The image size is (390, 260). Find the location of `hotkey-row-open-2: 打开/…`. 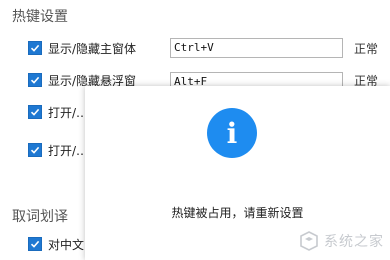

hotkey-row-open-2: 打开/… is located at coordinates (58, 150).